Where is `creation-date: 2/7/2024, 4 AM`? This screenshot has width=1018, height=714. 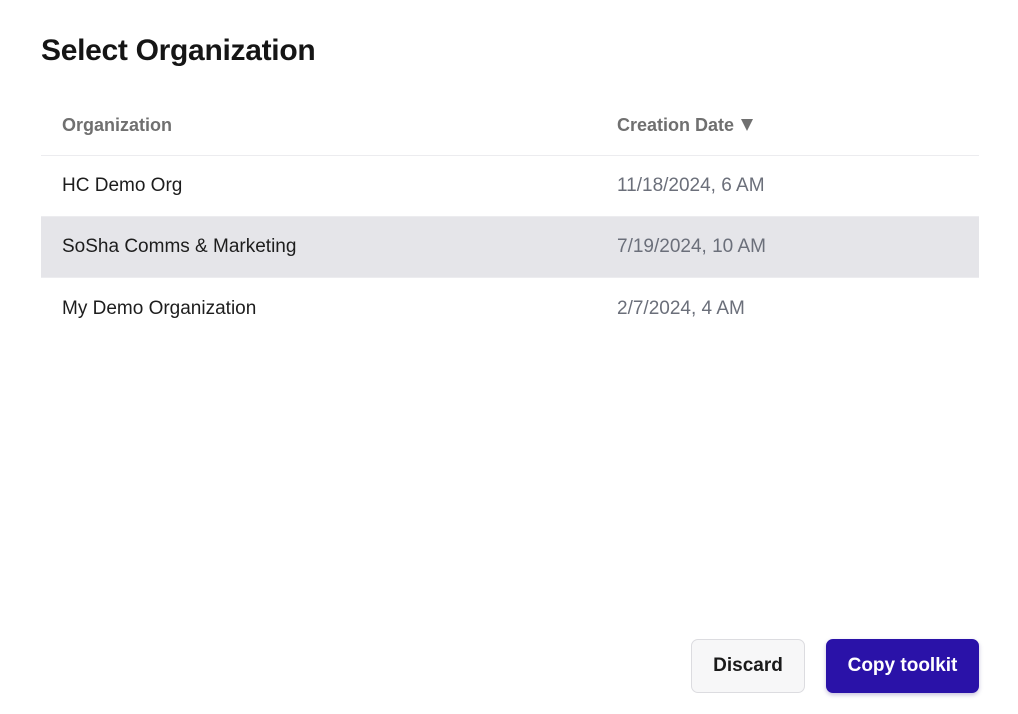 creation-date: 2/7/2024, 4 AM is located at coordinates (681, 308).